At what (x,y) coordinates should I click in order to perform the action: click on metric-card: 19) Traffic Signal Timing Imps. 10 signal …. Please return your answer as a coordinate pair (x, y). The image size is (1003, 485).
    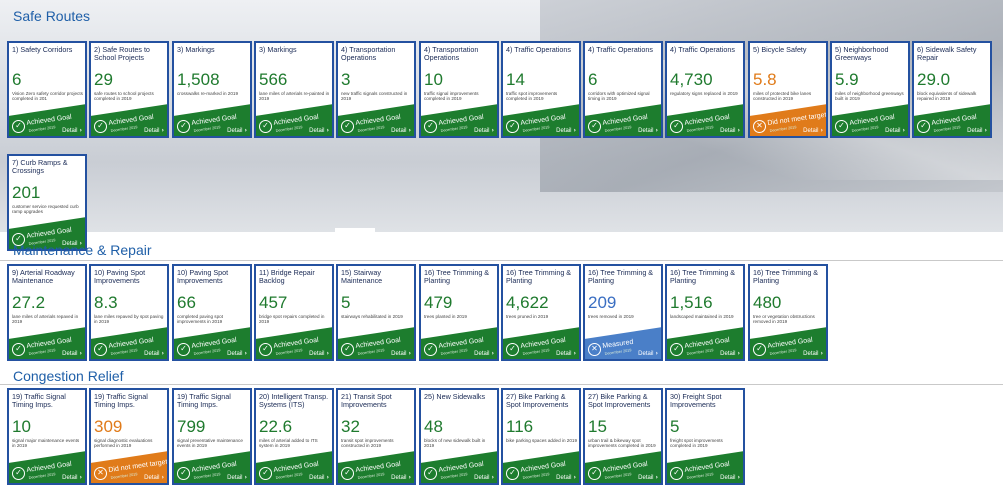
    Looking at the image, I should click on (47, 436).